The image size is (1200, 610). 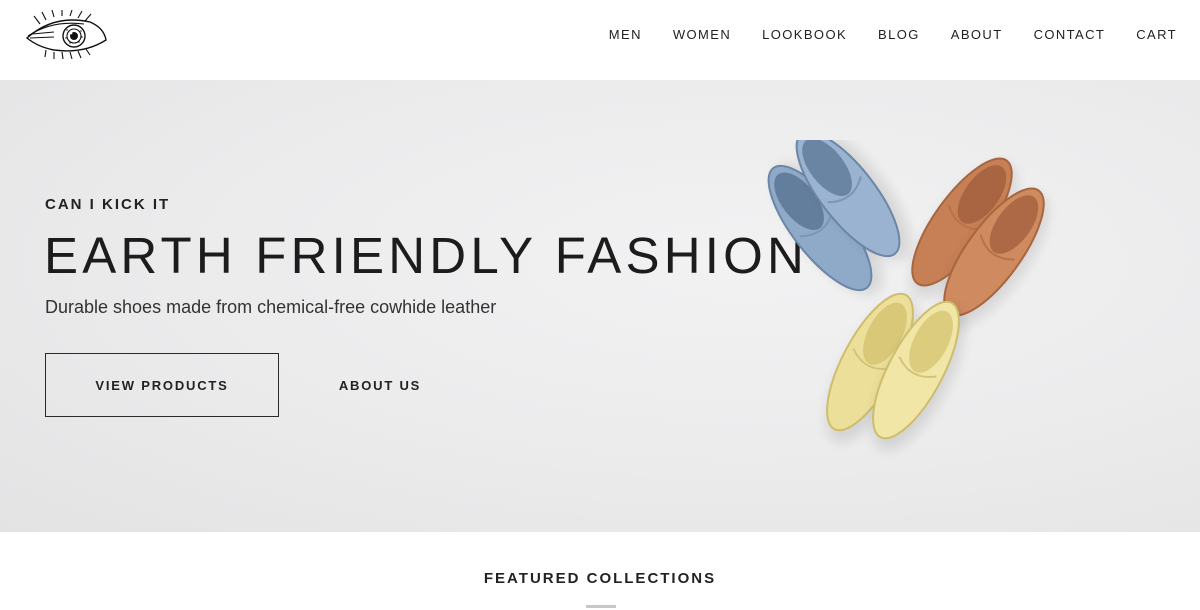 I want to click on featured-collections-section: FEATURED COLLECTIONS, so click(x=600, y=571).